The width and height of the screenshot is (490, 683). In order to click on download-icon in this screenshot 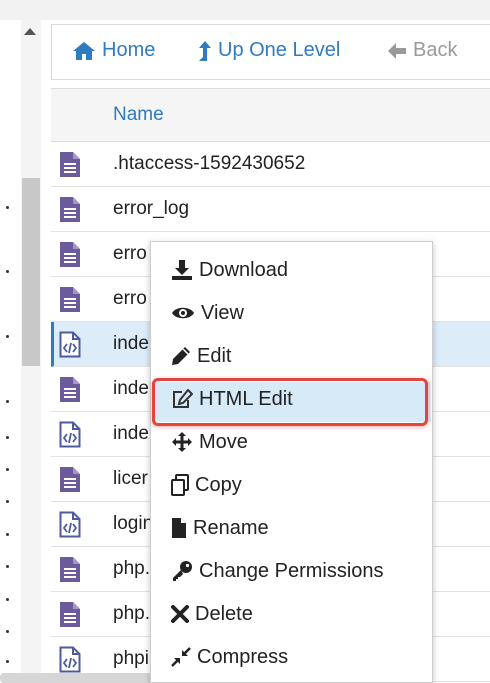, I will do `click(182, 270)`.